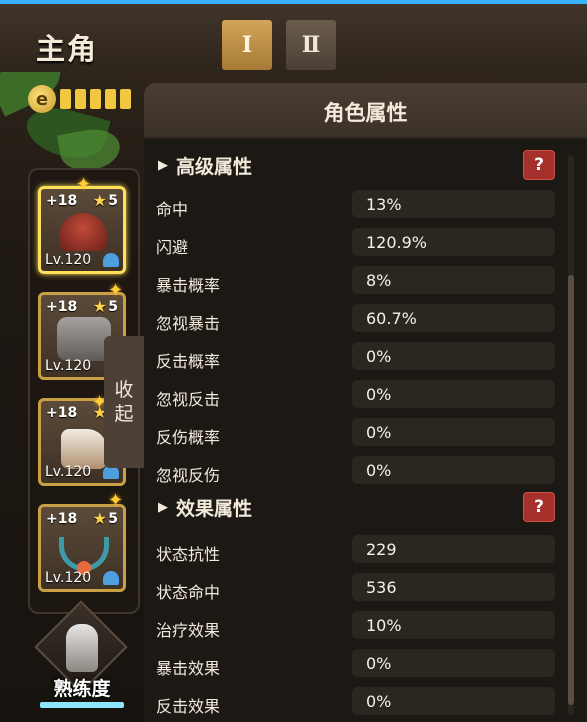 Image resolution: width=587 pixels, height=722 pixels. I want to click on exp-bar: e, so click(79, 99).